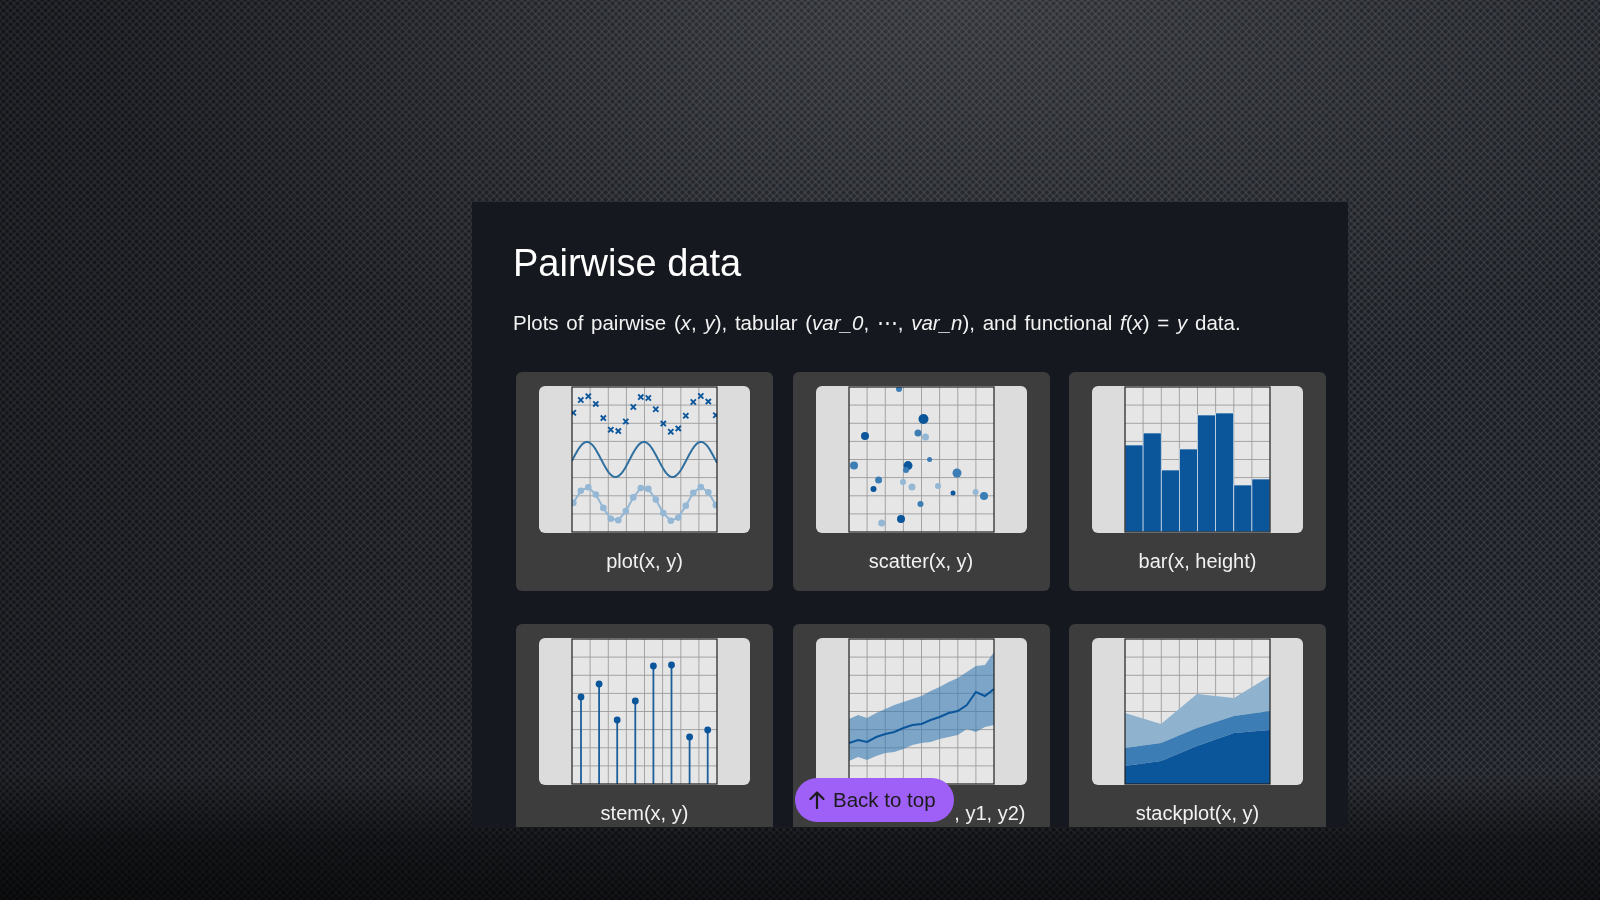 This screenshot has width=1600, height=900. Describe the element at coordinates (644, 812) in the screenshot. I see `card-caption: stem(x, y)` at that location.